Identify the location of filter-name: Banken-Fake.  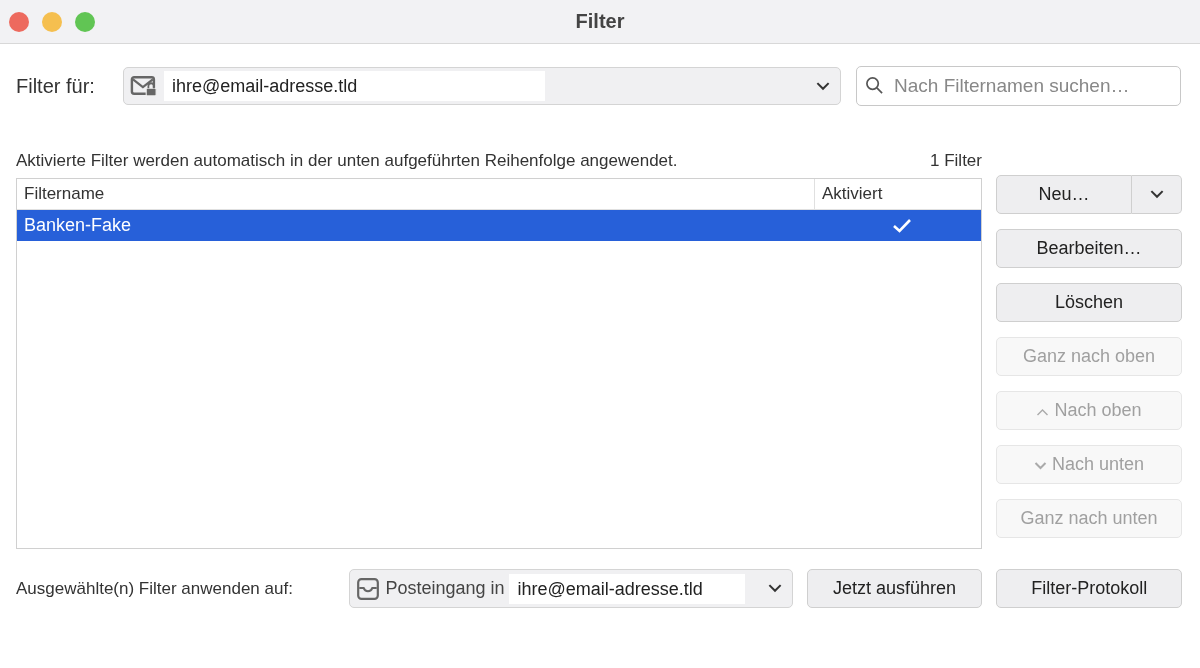
(78, 225).